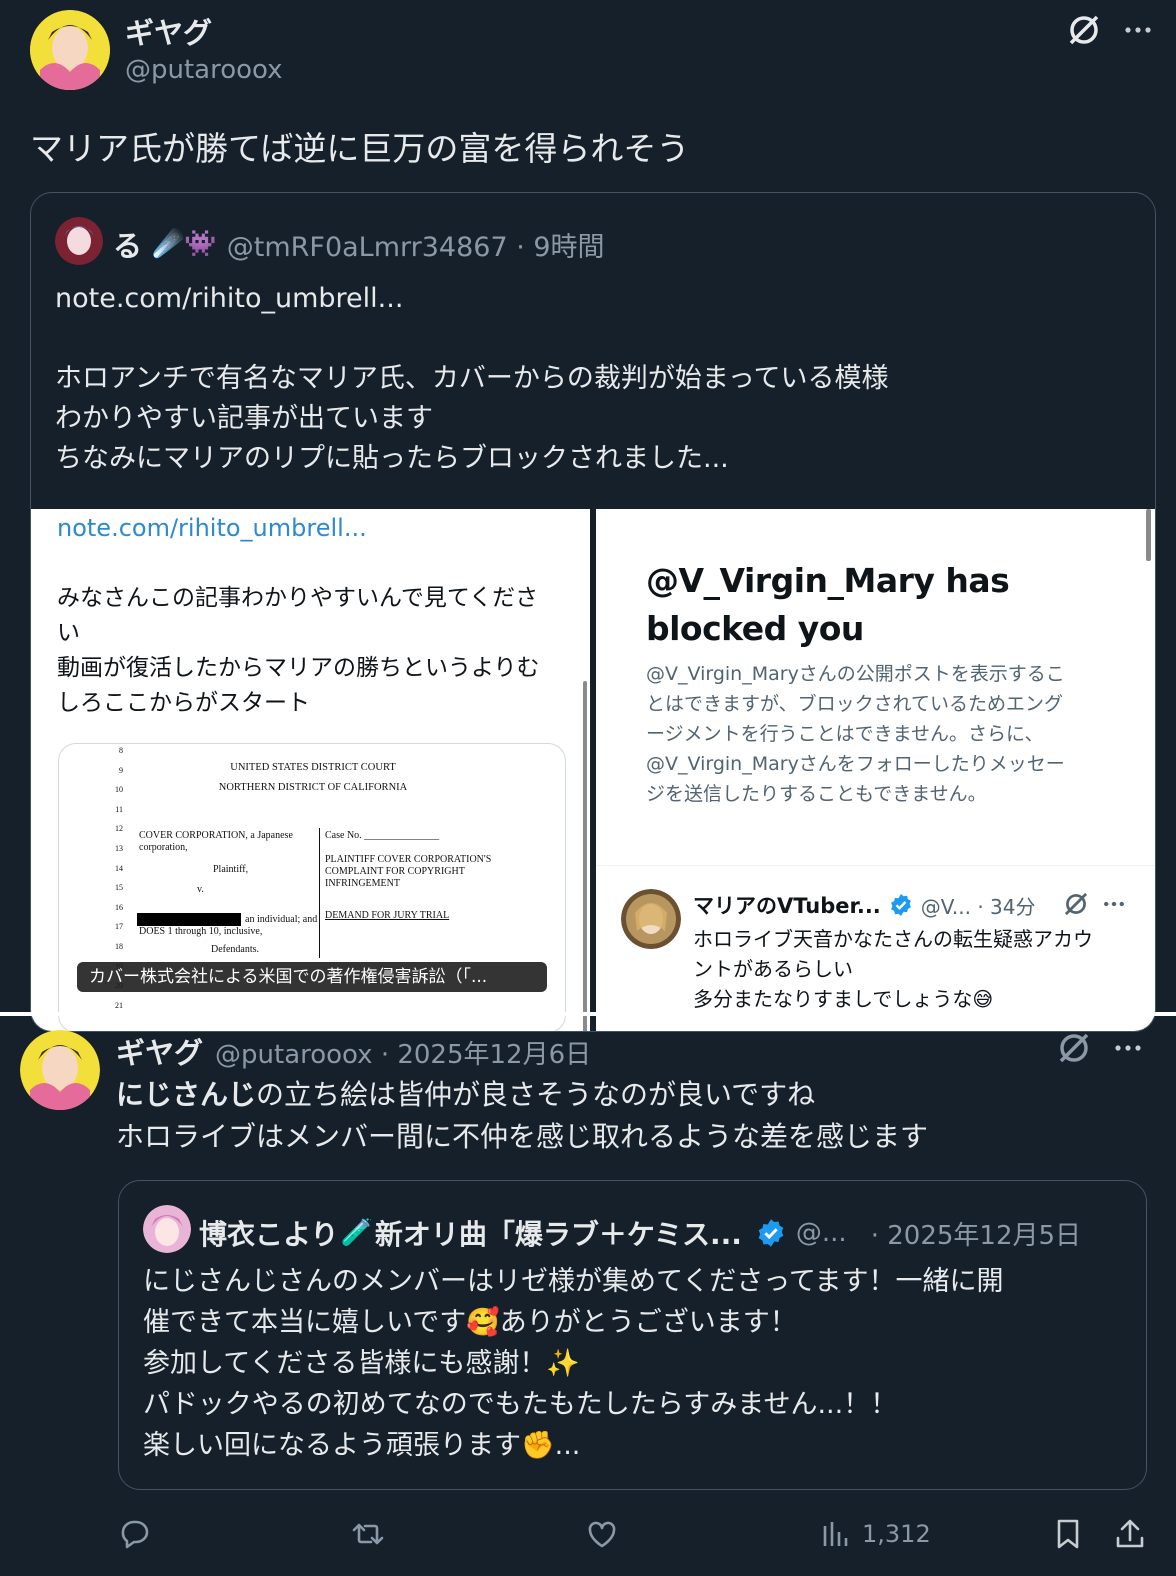 This screenshot has height=1576, width=1176. I want to click on image-text-line: しろここからがスタート, so click(183, 703).